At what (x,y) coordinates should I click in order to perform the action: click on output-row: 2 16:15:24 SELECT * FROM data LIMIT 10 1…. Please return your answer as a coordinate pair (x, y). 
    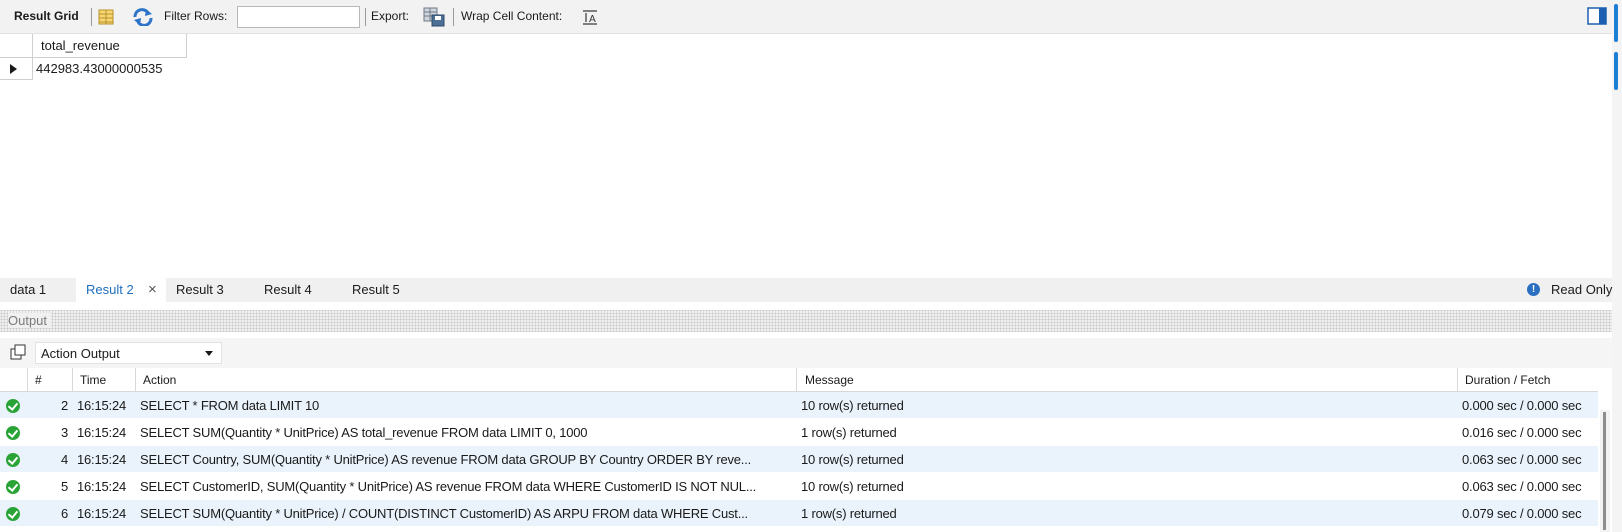
    Looking at the image, I should click on (799, 405).